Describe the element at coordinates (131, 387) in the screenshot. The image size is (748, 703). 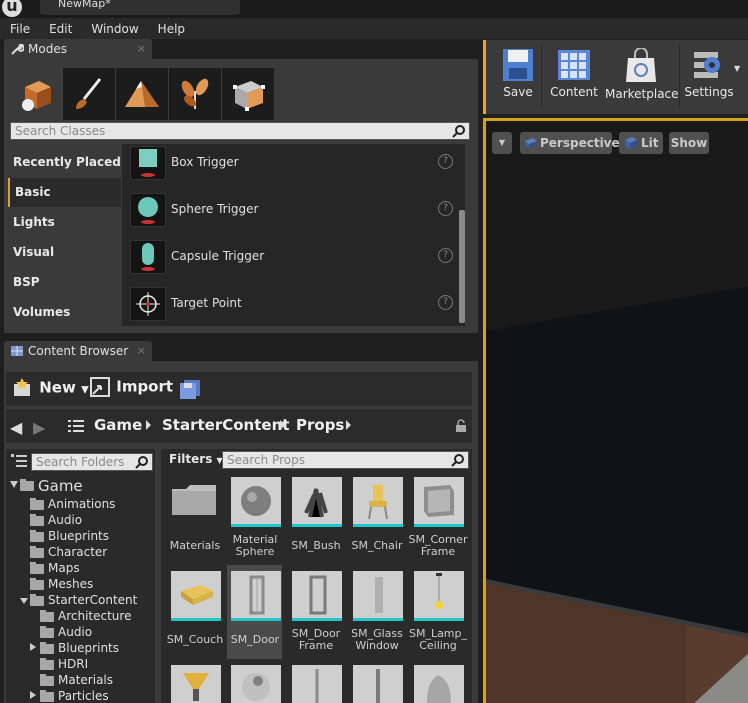
I see `import-button: Import` at that location.